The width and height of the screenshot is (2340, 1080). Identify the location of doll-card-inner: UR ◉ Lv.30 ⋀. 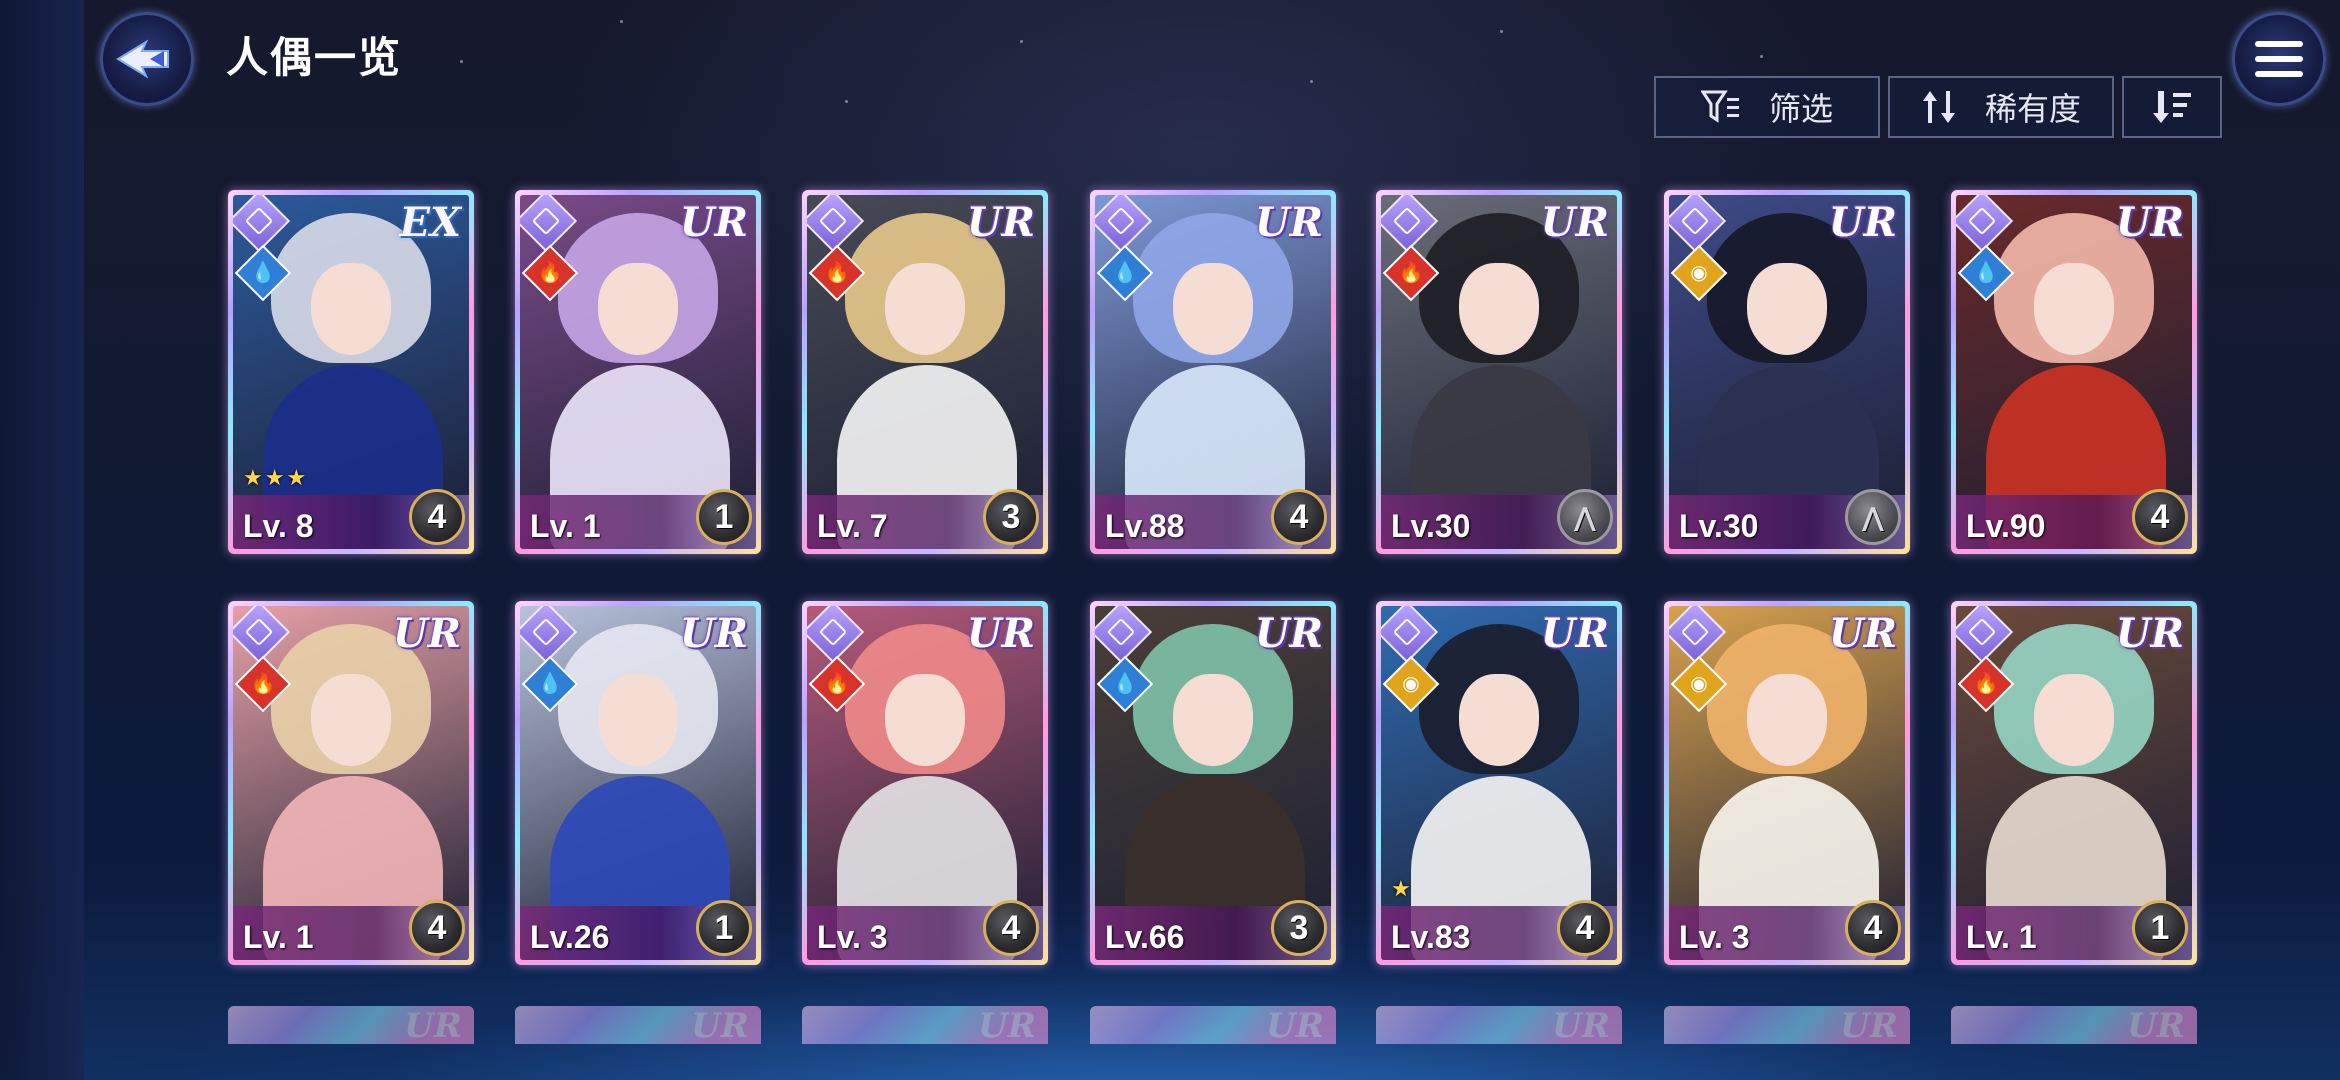
(1787, 372).